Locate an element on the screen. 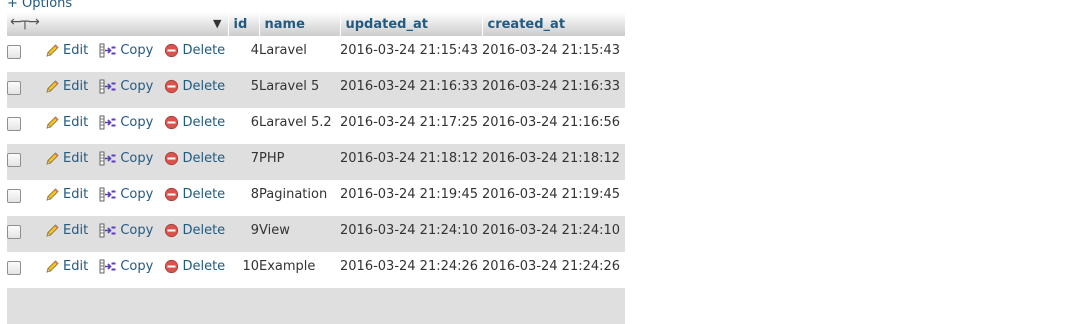 The image size is (1085, 324). cell-updated-at: 2016-03-24 21:18:12 is located at coordinates (411, 162).